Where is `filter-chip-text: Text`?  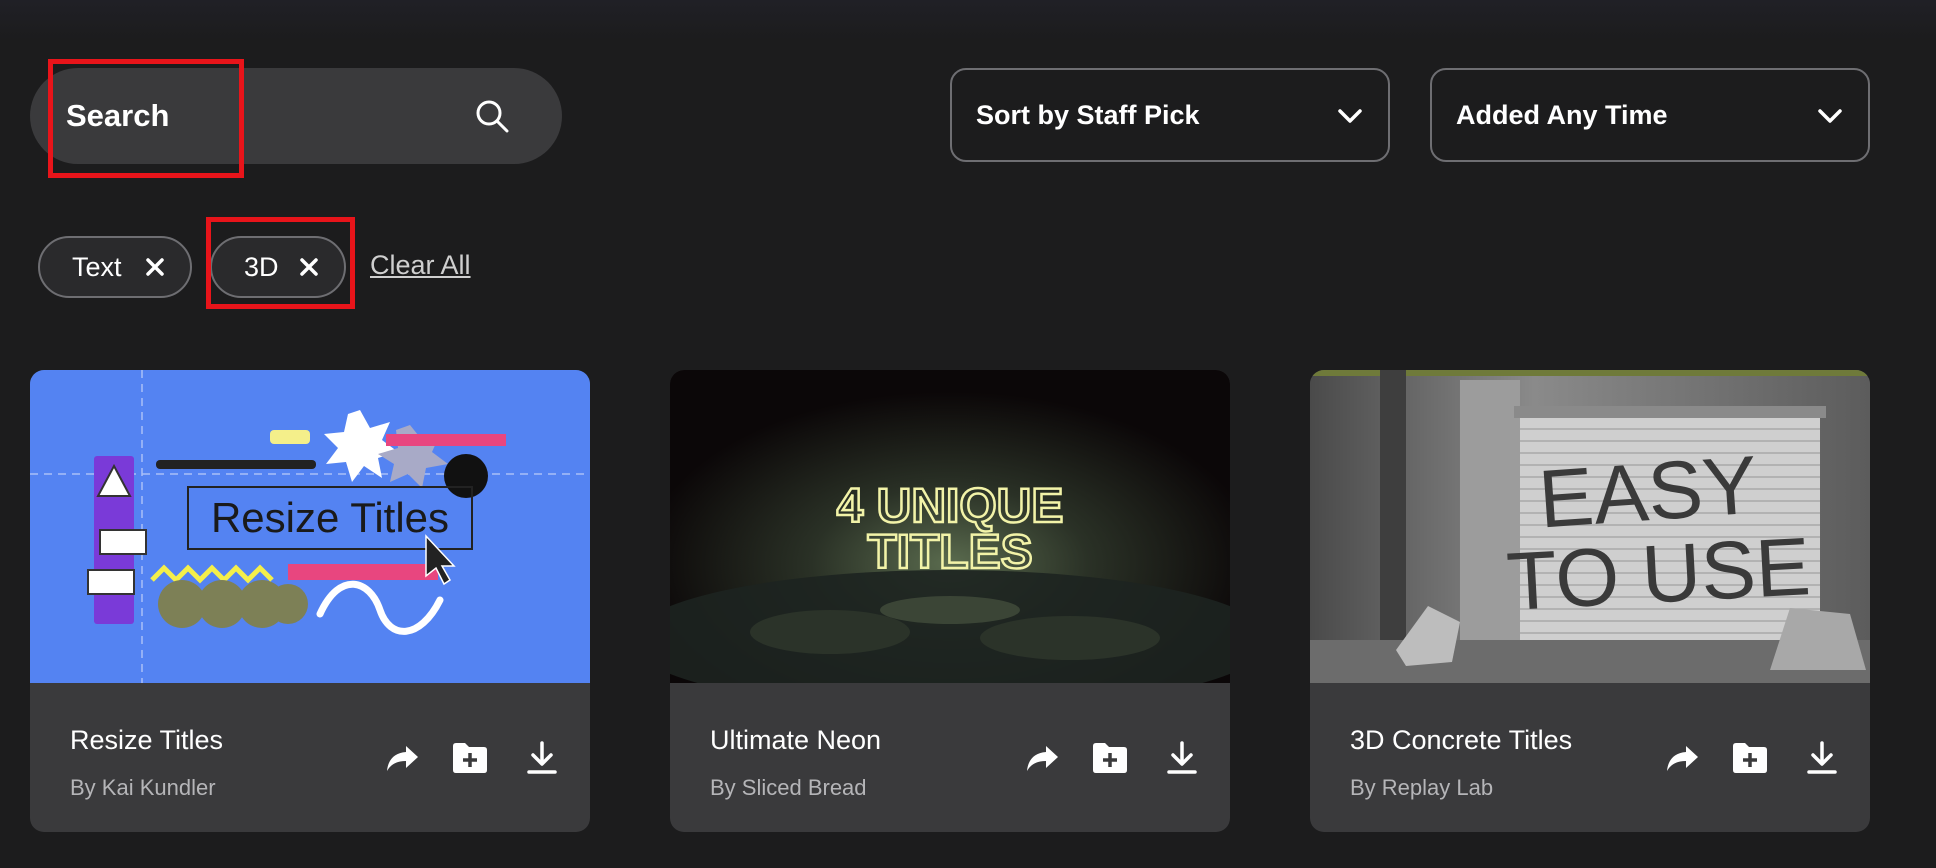 filter-chip-text: Text is located at coordinates (115, 267).